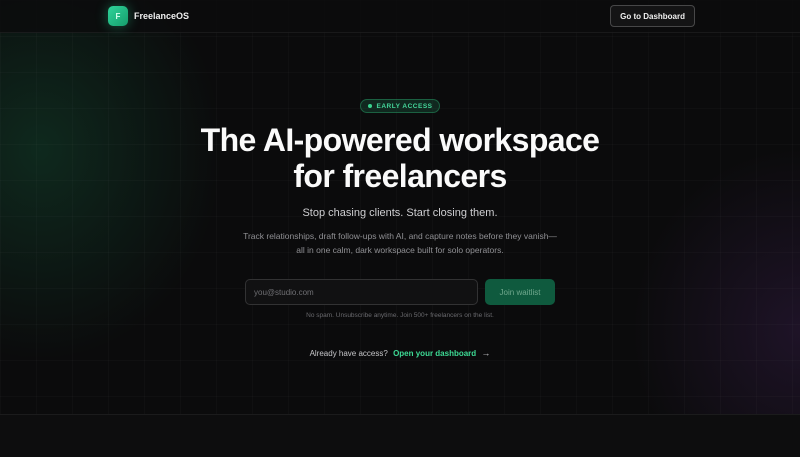  What do you see at coordinates (652, 16) in the screenshot?
I see `go-to-dashboard-button: Go to Dashboard` at bounding box center [652, 16].